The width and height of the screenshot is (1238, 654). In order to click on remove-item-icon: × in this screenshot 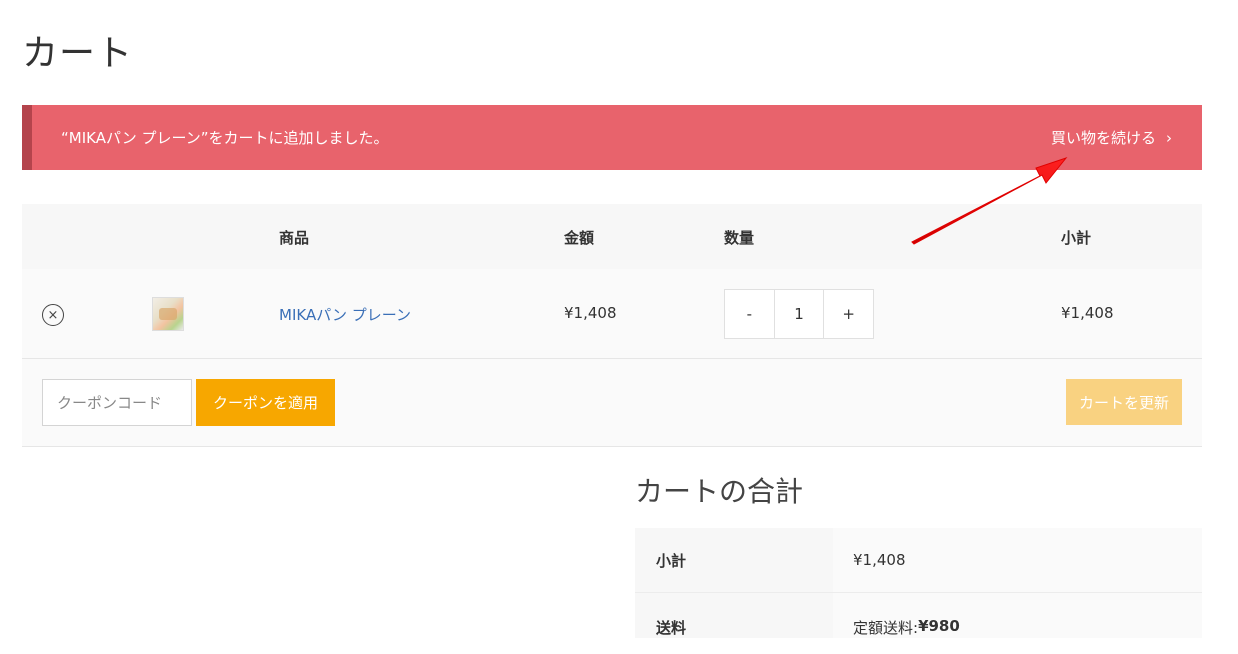, I will do `click(53, 315)`.